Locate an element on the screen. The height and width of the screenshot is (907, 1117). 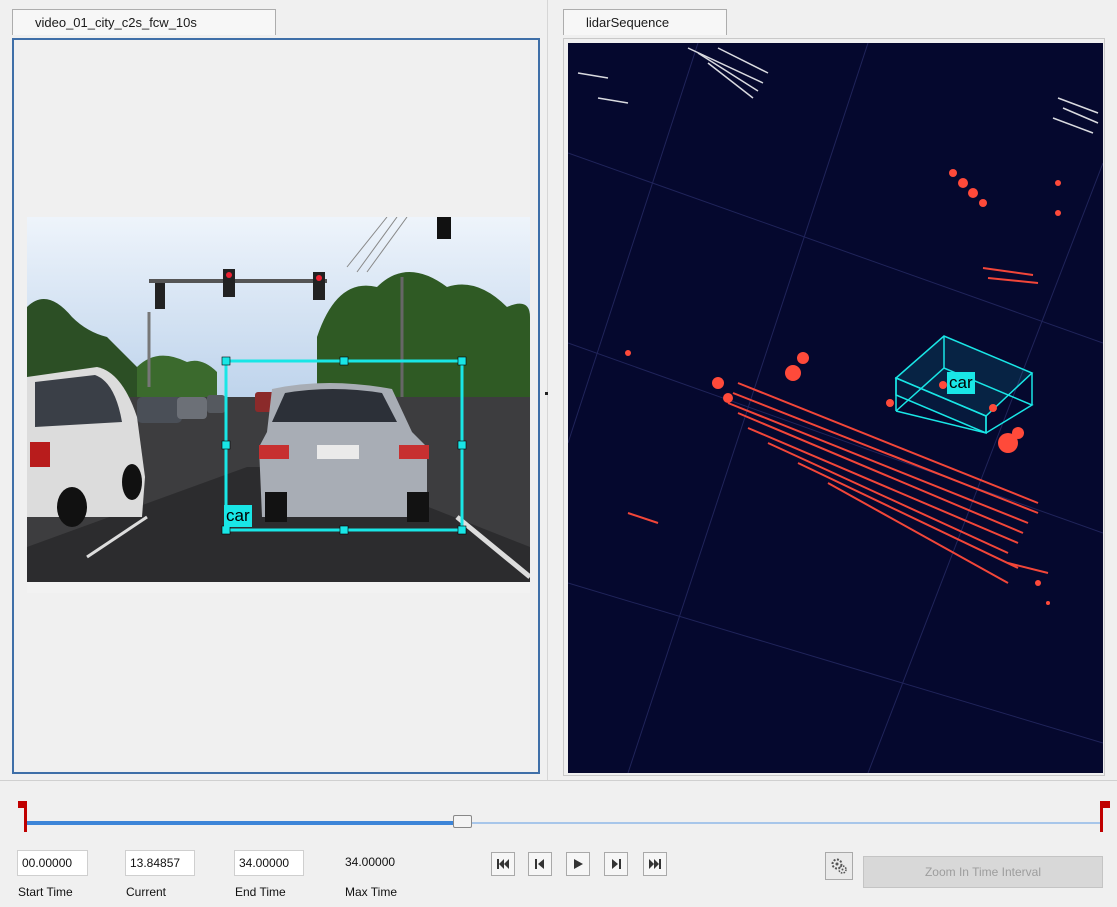
step-forward-button is located at coordinates (616, 864).